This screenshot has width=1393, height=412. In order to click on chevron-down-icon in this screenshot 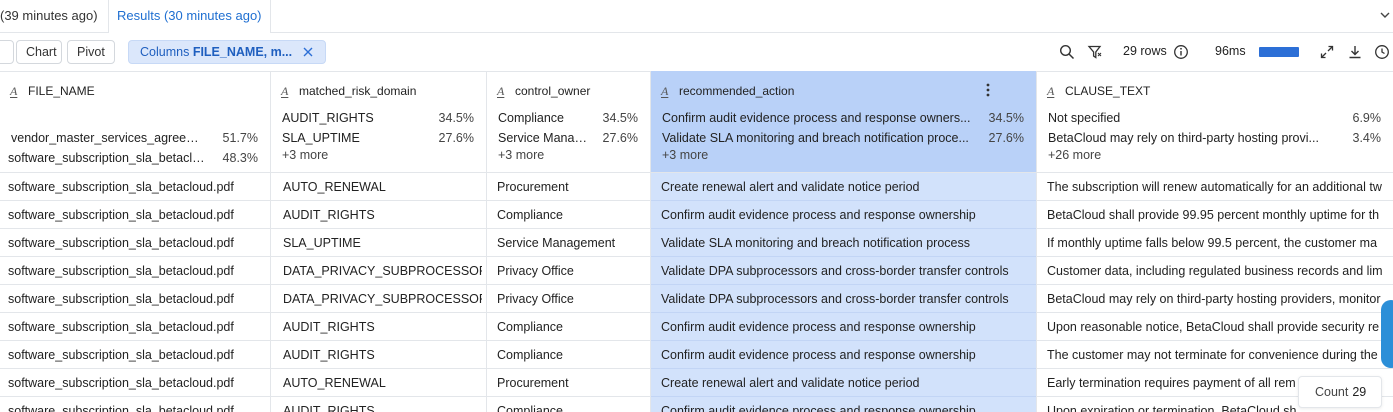, I will do `click(1385, 15)`.